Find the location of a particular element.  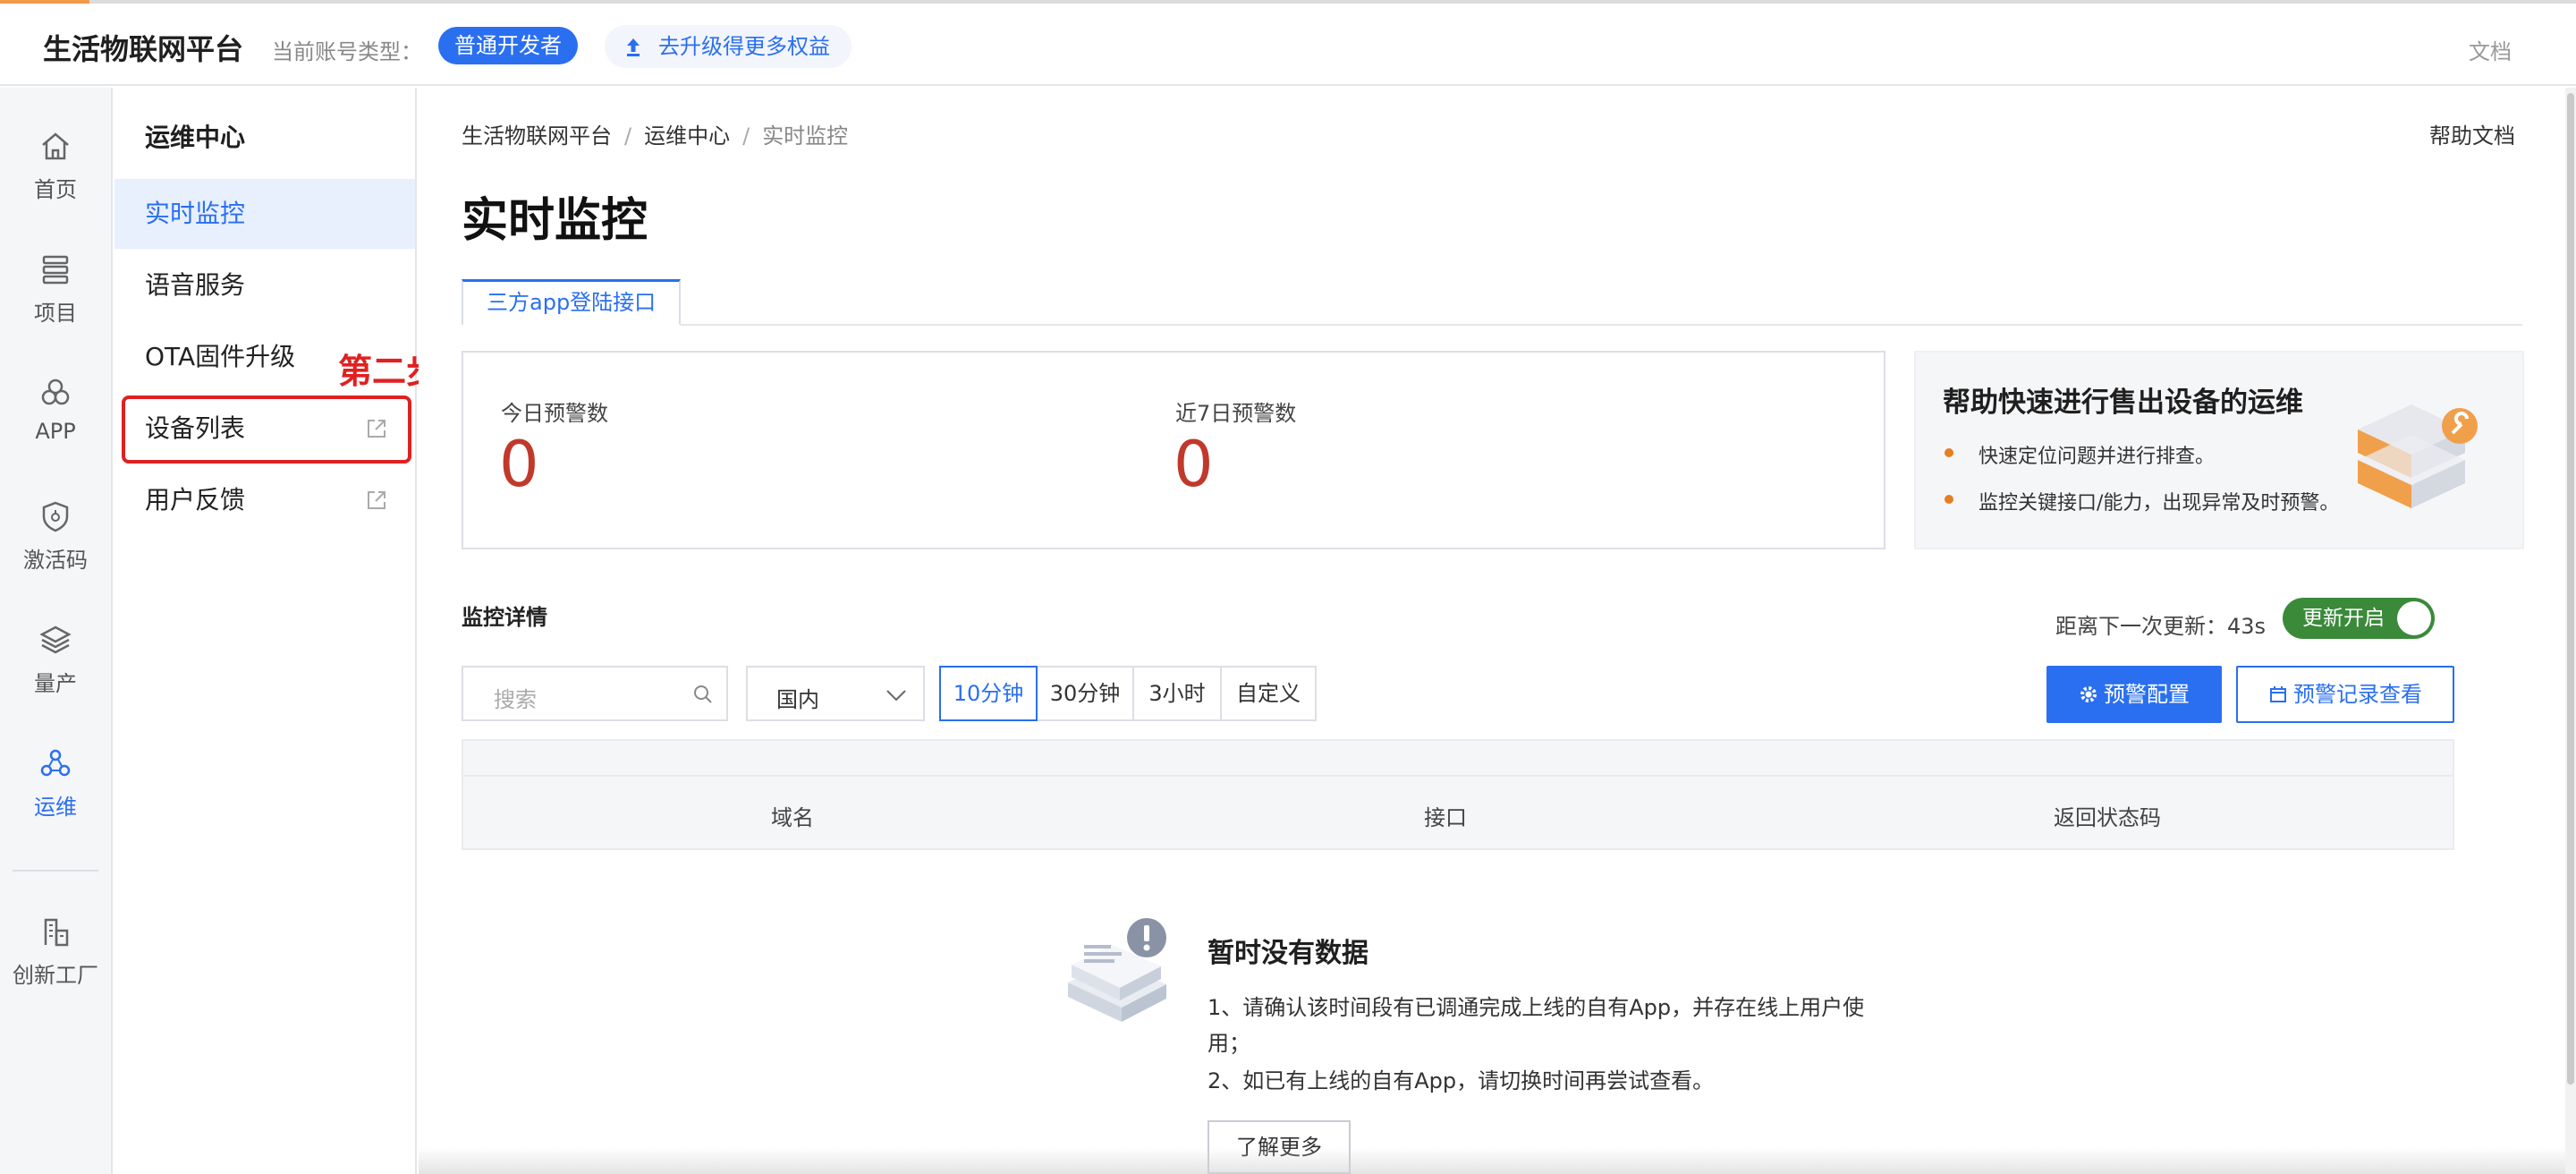

nav-label: 运维 is located at coordinates (55, 807).